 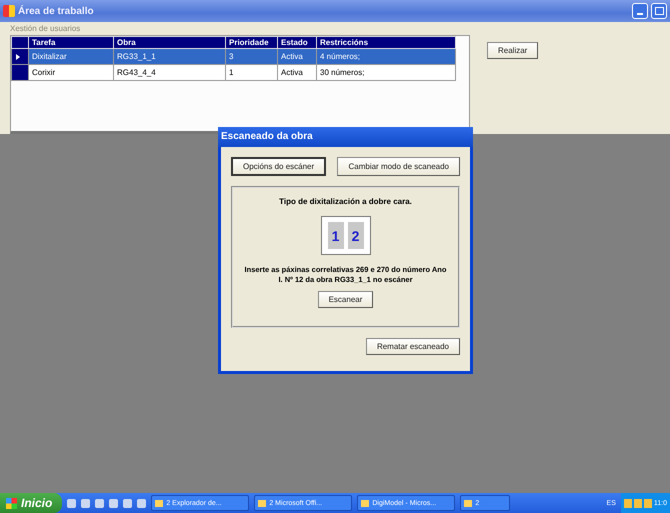 I want to click on table-row: Corixir RG43_4_4 1 Activa 30 números;, so click(x=234, y=72).